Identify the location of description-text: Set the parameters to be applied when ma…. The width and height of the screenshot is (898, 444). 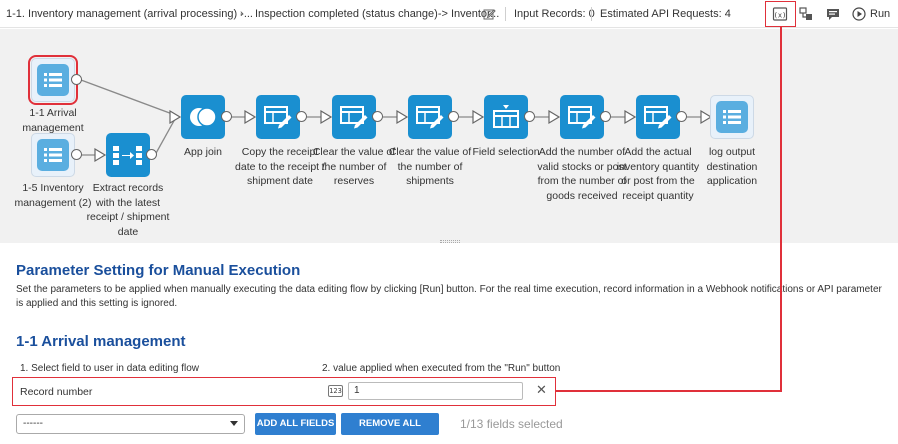
(449, 296).